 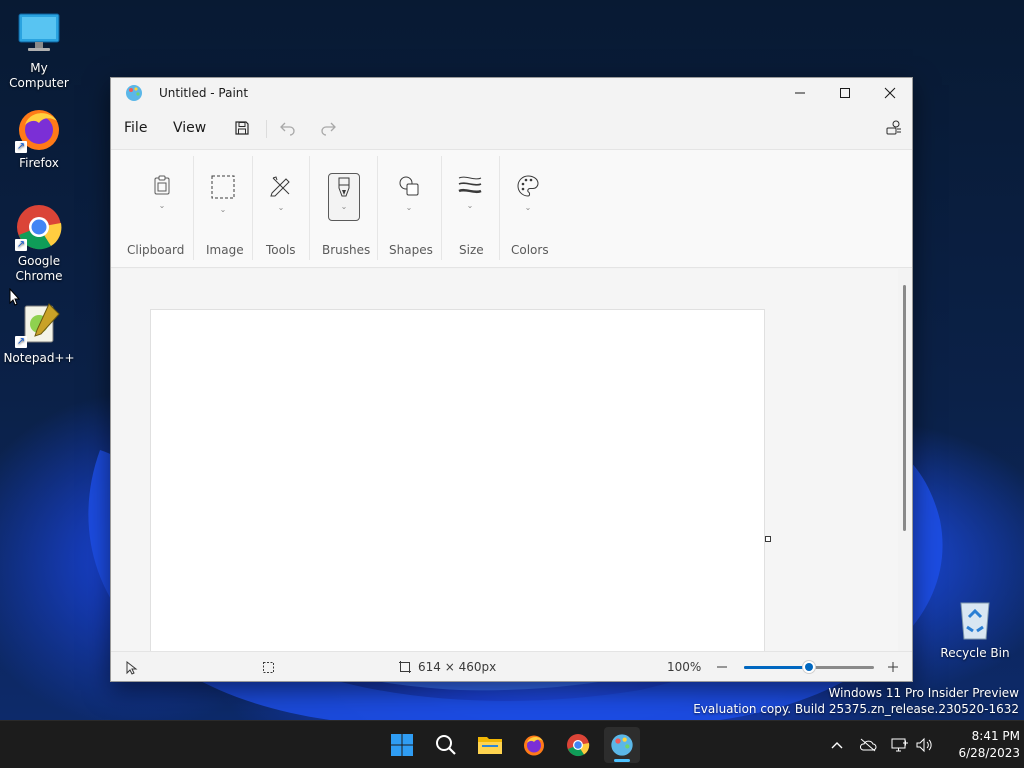 I want to click on desktop-icon-firefox: ↗ Firefox, so click(x=39, y=138).